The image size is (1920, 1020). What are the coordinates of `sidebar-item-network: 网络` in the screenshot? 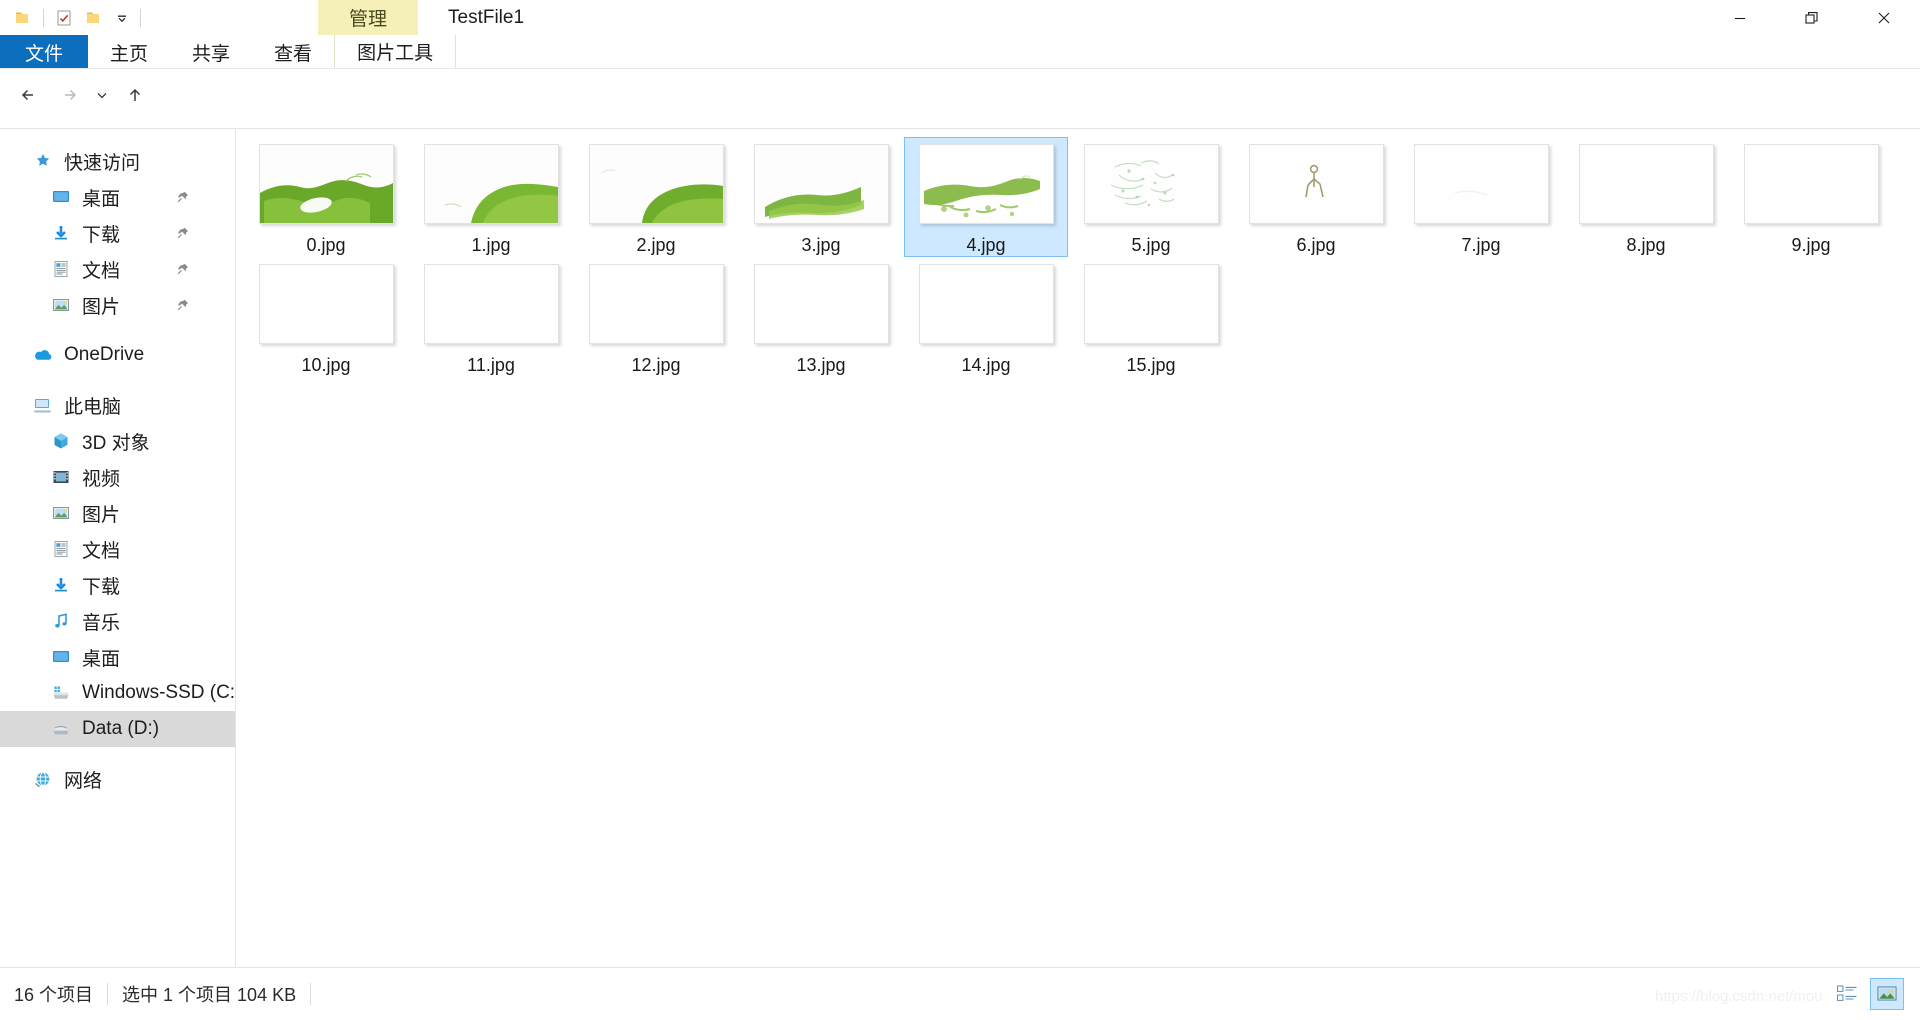 It's located at (117, 779).